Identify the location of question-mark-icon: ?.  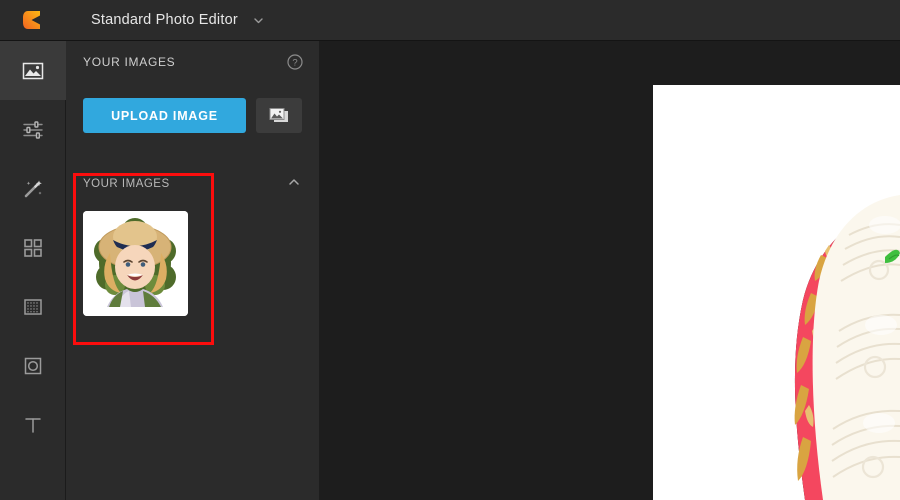
(295, 62).